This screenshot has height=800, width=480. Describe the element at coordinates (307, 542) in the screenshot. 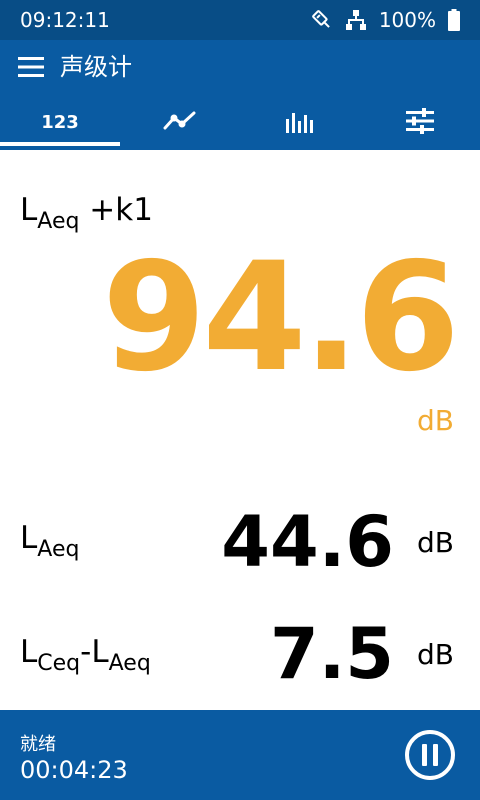

I see `laeq-value: 44.6` at that location.